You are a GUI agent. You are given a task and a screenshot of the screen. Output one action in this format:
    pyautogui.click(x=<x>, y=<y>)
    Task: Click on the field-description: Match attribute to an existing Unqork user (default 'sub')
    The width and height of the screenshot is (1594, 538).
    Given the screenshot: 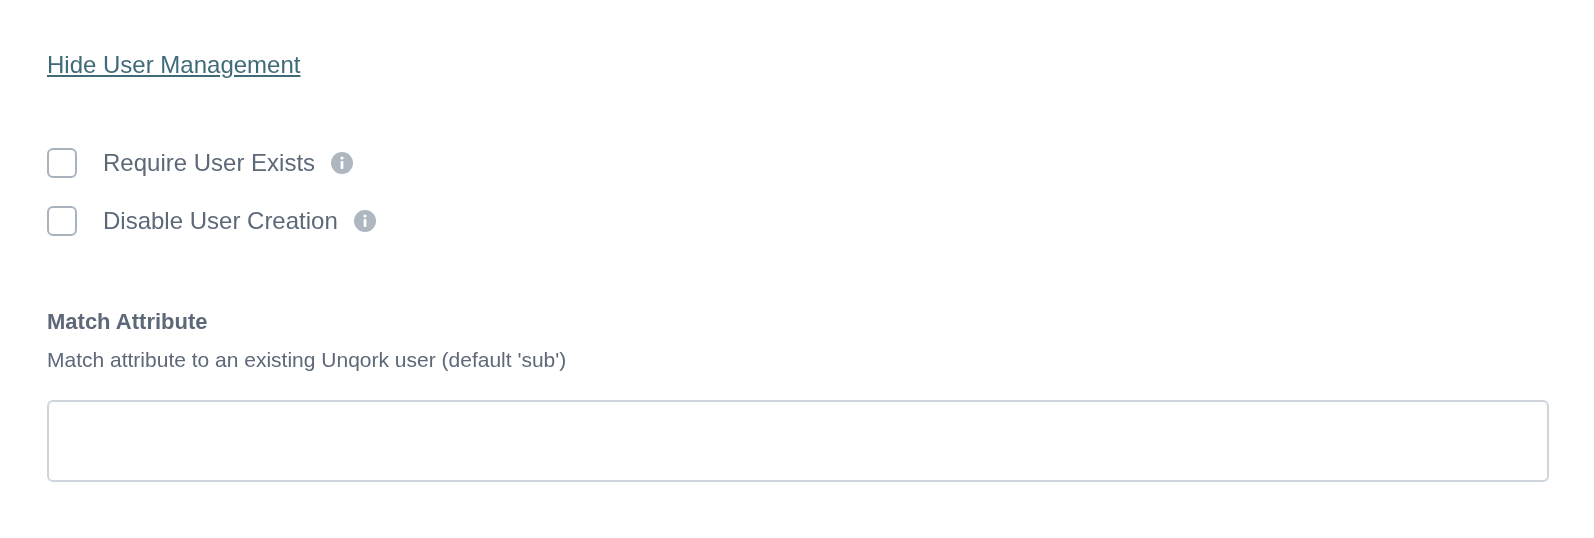 What is the action you would take?
    pyautogui.click(x=307, y=360)
    